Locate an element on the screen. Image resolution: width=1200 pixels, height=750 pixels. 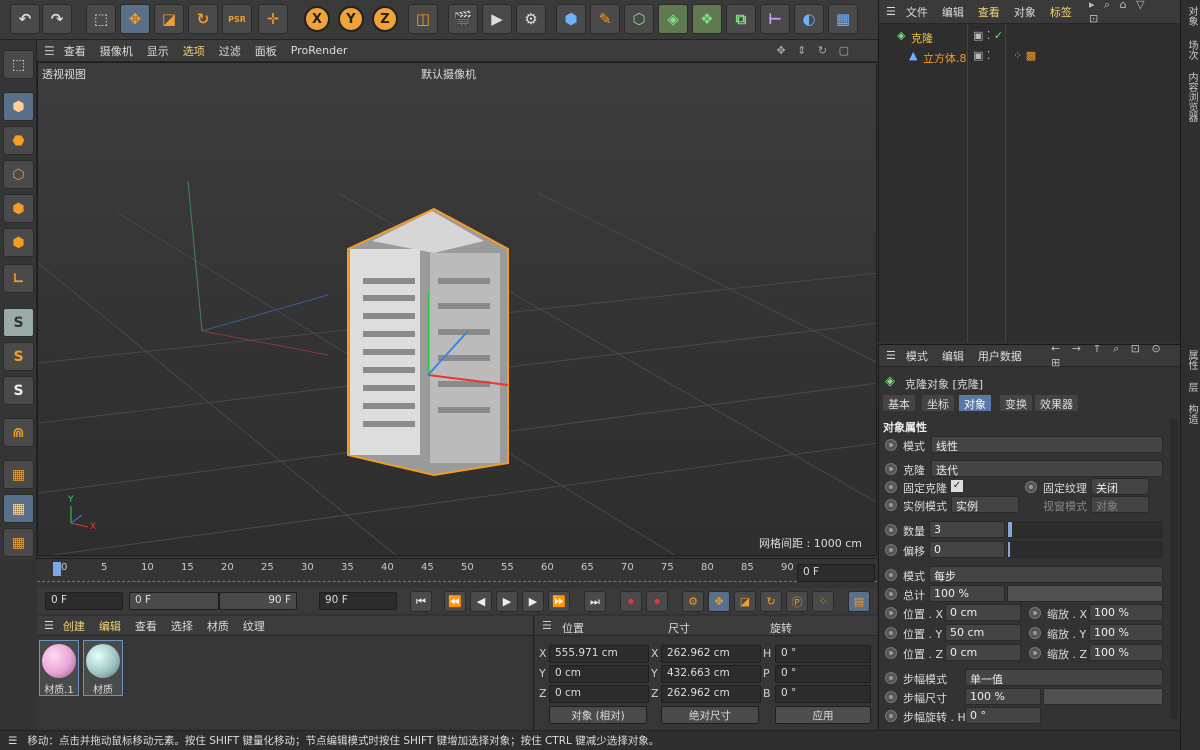
size-z-field: 262.962 cm is located at coordinates (711, 694).